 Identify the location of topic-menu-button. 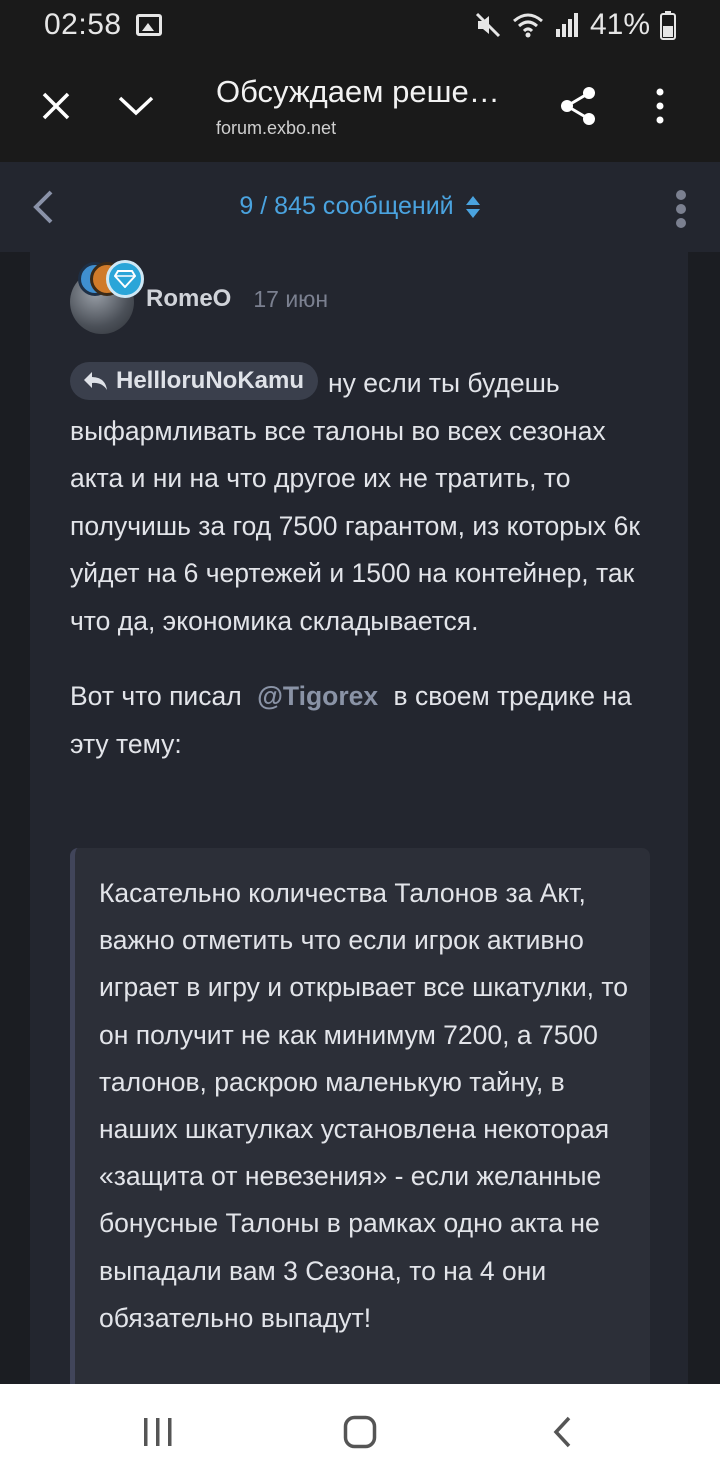
(681, 209).